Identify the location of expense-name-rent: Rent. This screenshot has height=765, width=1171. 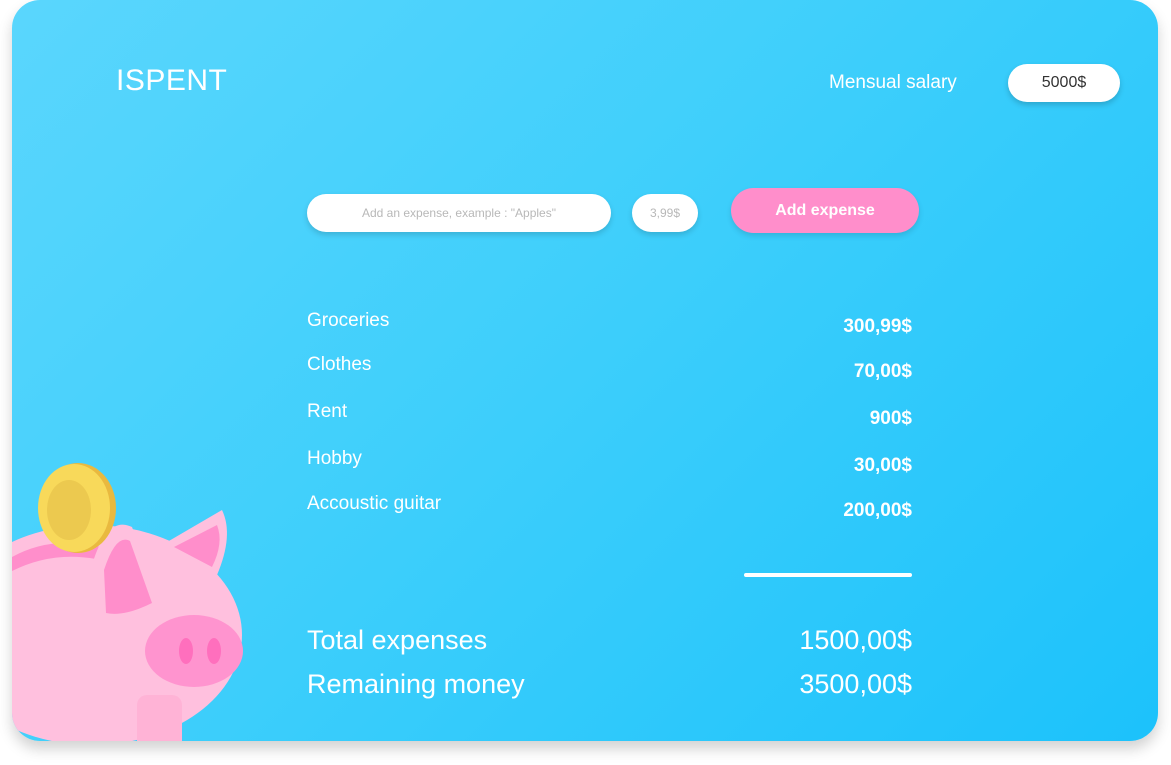
(327, 411).